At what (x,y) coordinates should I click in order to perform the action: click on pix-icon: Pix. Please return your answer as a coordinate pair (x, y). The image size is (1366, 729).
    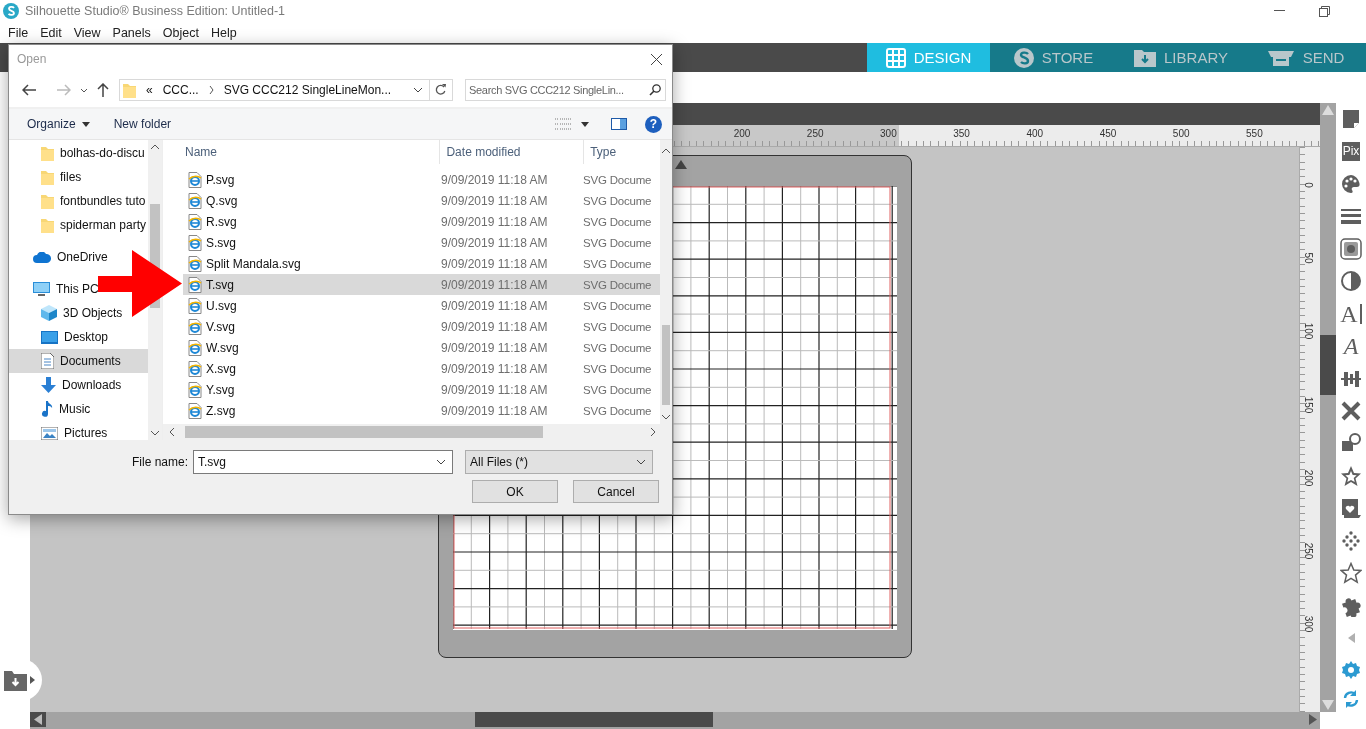
    Looking at the image, I should click on (1351, 152).